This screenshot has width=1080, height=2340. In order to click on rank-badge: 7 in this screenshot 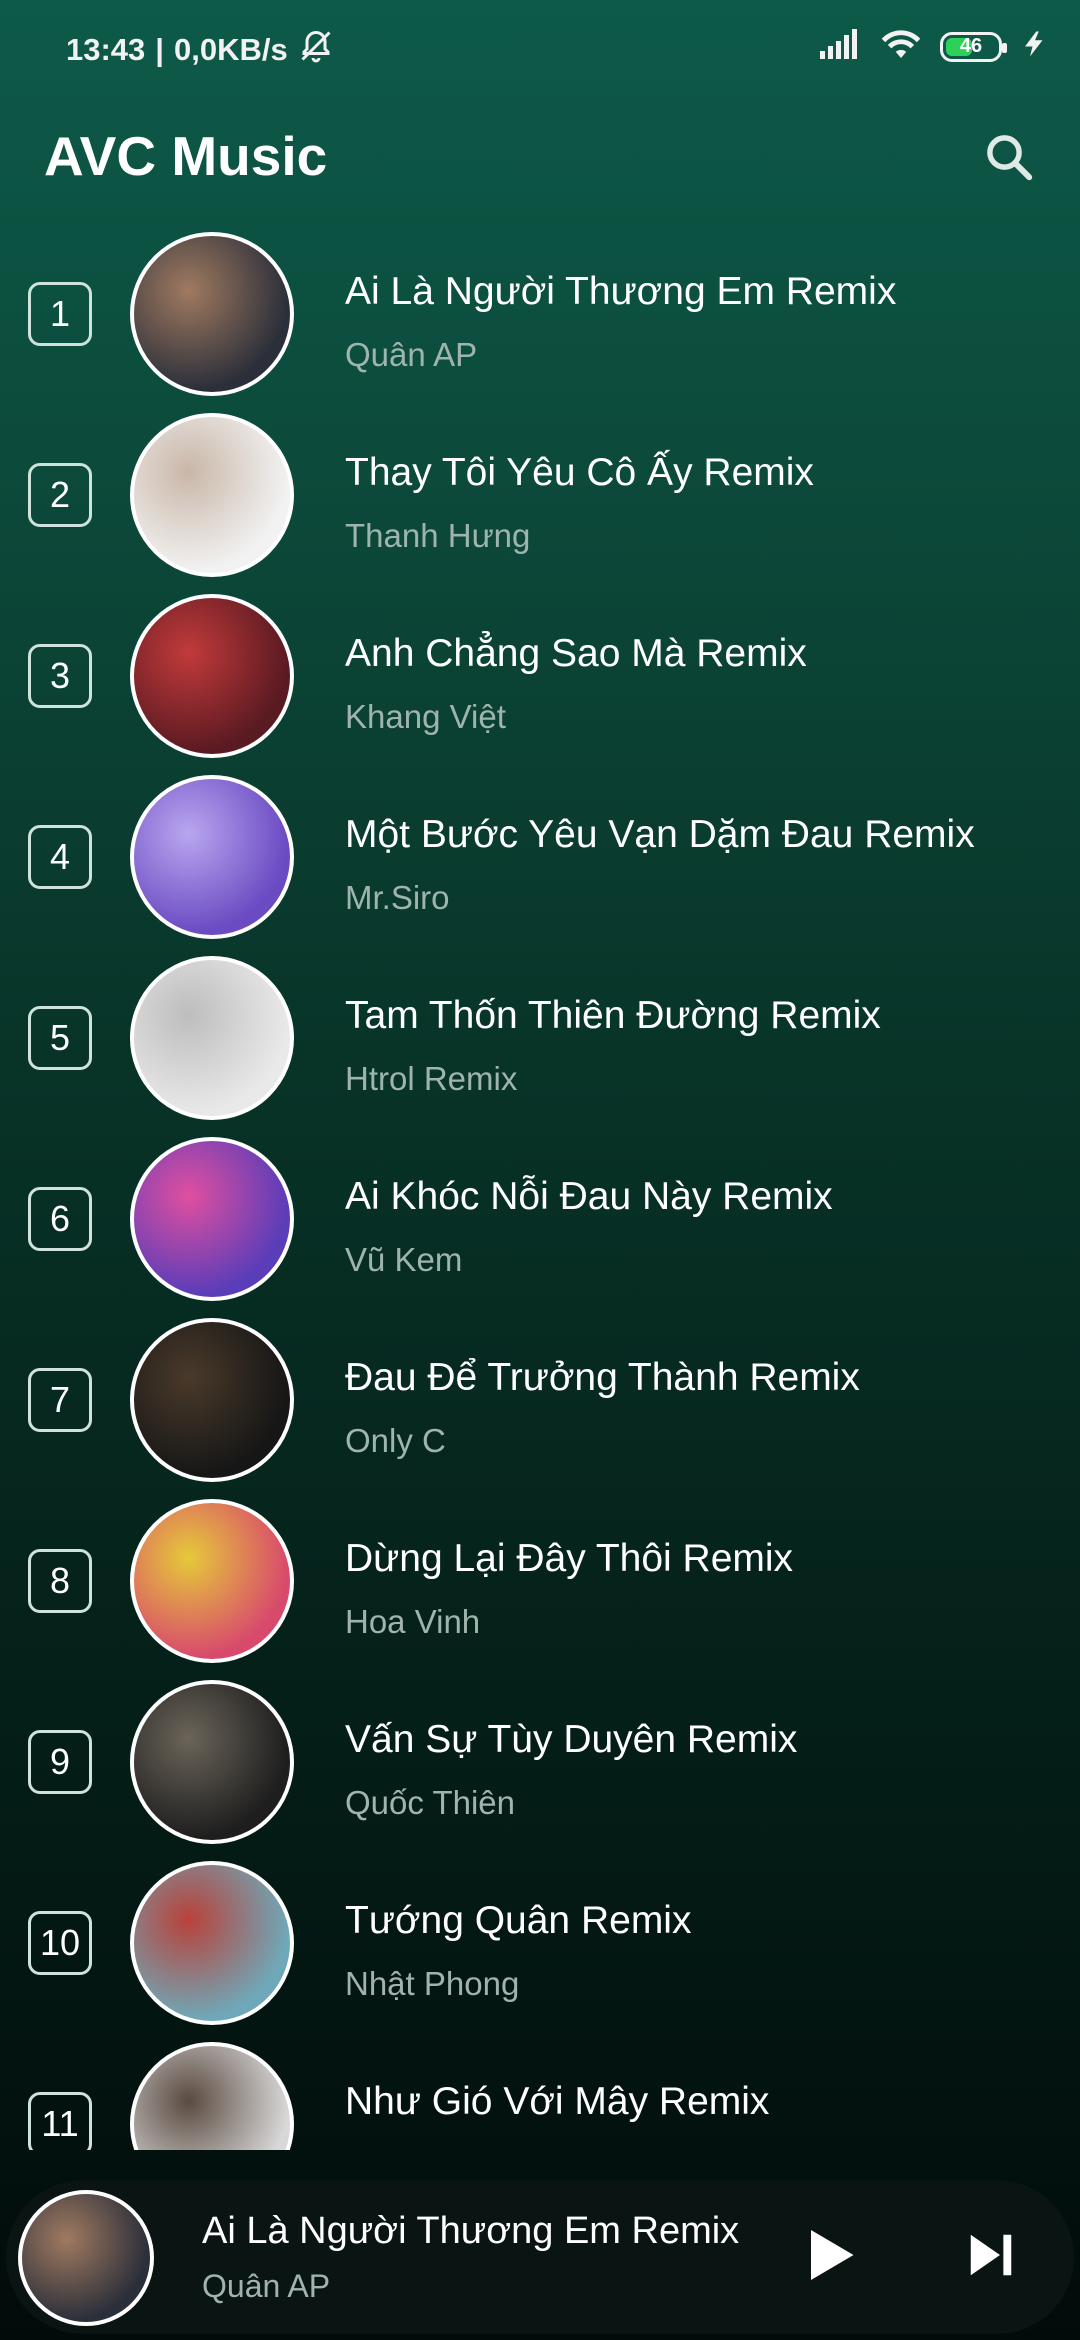, I will do `click(60, 1400)`.